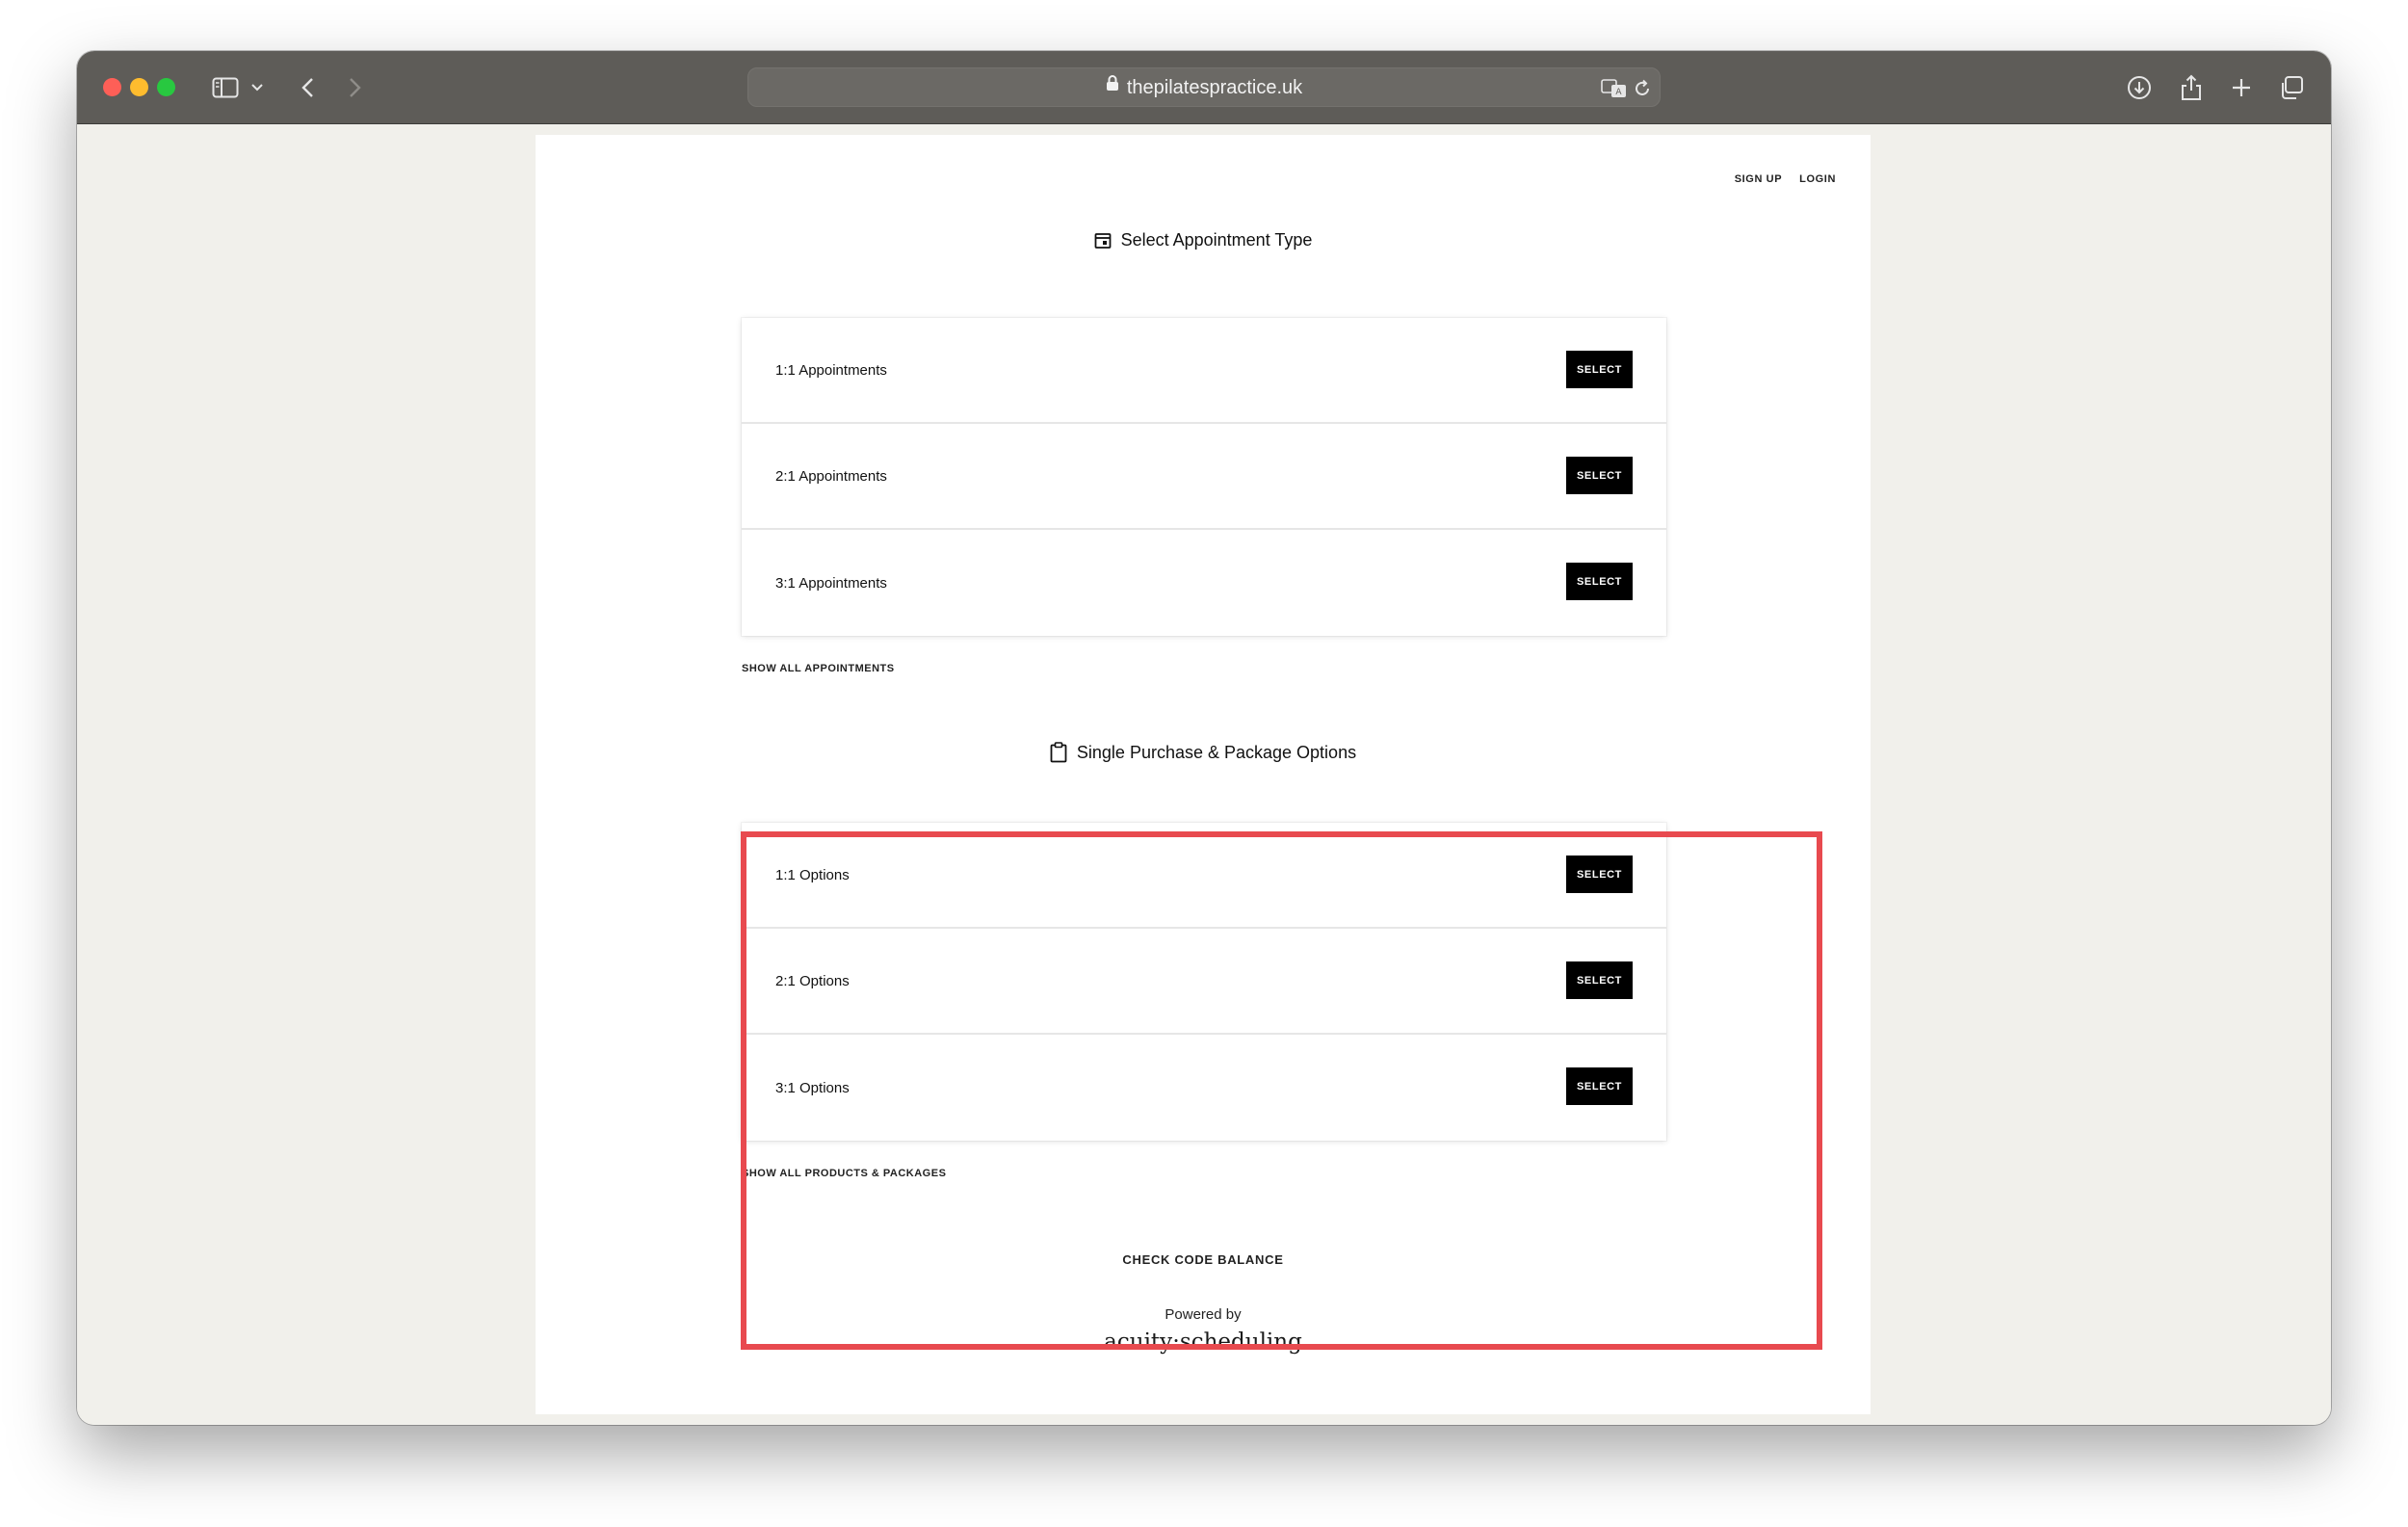  What do you see at coordinates (831, 370) in the screenshot?
I see `appointment-label: 1:1 Appointments` at bounding box center [831, 370].